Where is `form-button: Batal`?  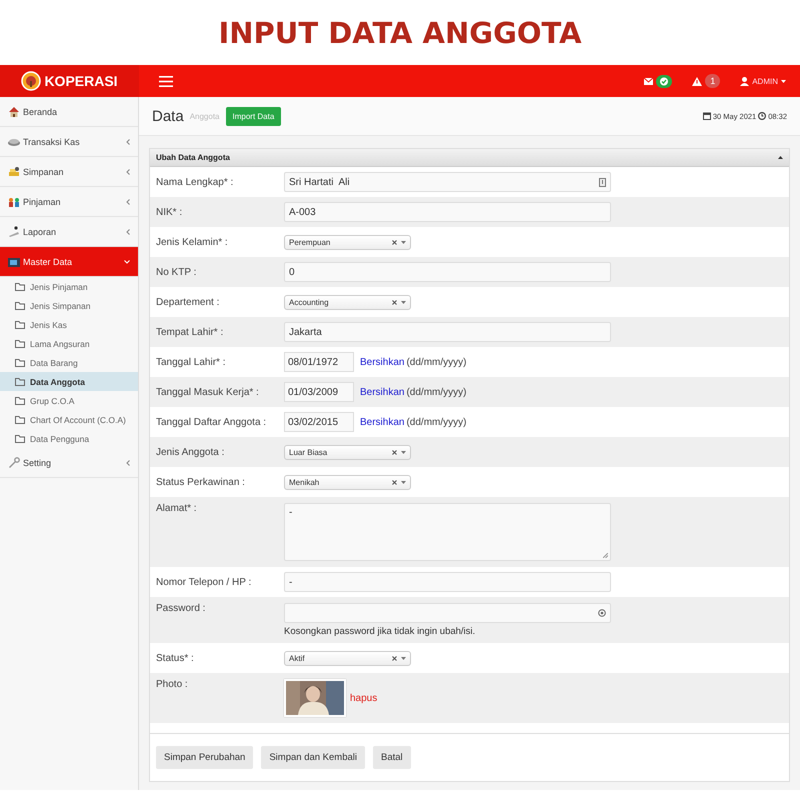 form-button: Batal is located at coordinates (392, 757).